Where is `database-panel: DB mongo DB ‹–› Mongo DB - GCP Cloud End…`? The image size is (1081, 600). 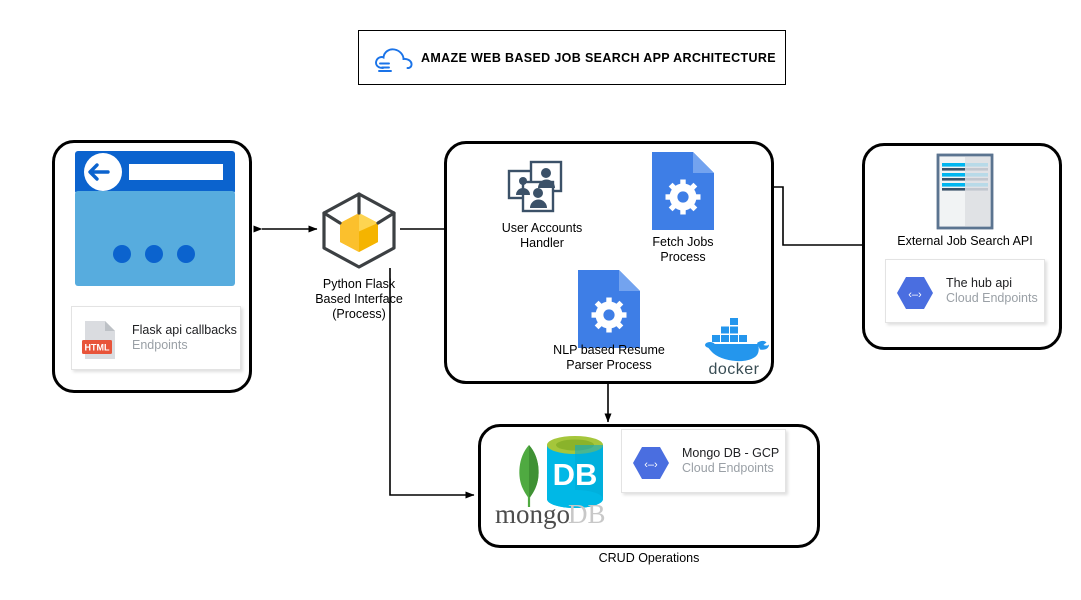
database-panel: DB mongo DB ‹–› Mongo DB - GCP Cloud End… is located at coordinates (649, 486).